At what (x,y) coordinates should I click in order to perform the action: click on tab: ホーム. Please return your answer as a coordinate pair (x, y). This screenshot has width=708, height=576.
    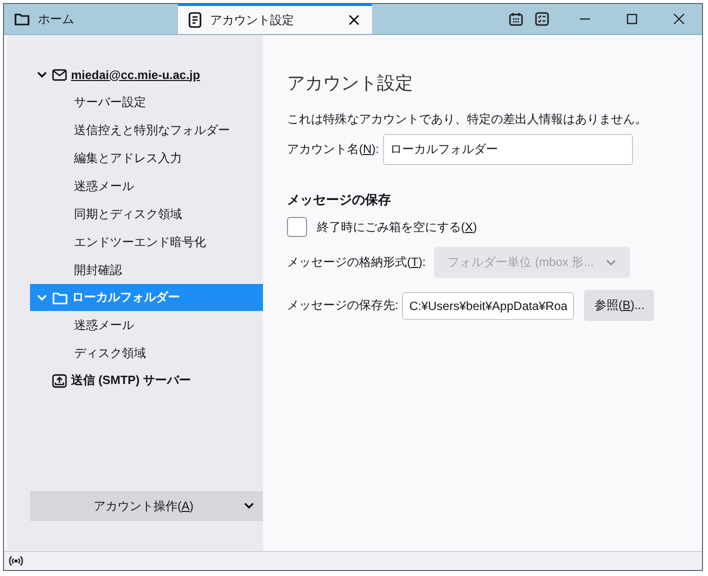
    Looking at the image, I should click on (91, 19).